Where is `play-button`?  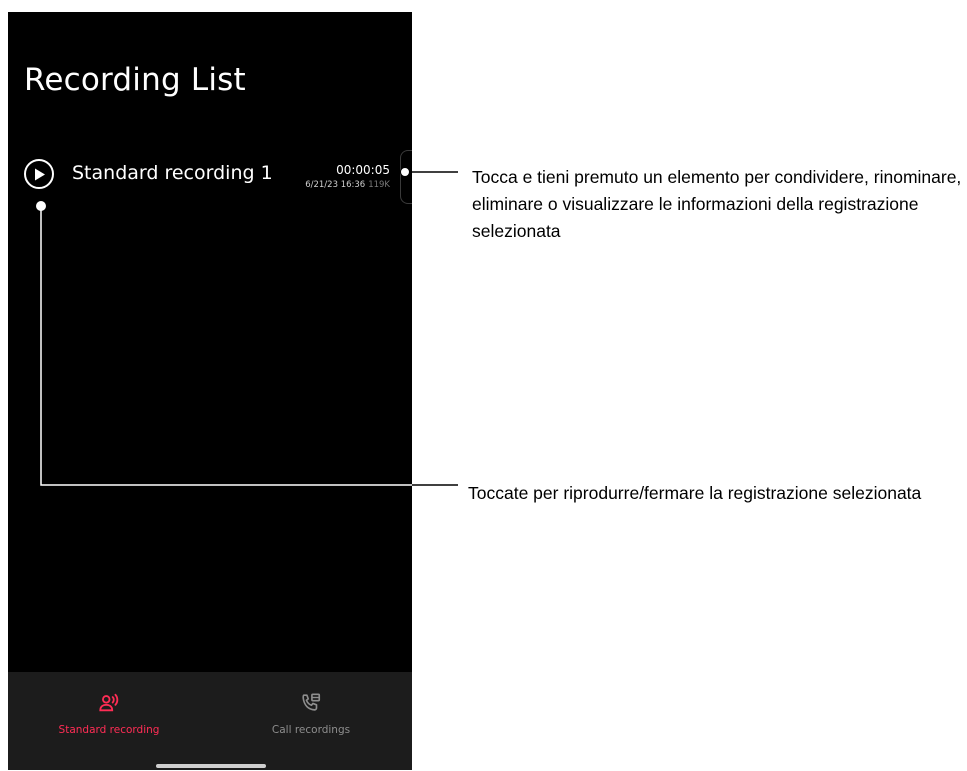
play-button is located at coordinates (39, 174).